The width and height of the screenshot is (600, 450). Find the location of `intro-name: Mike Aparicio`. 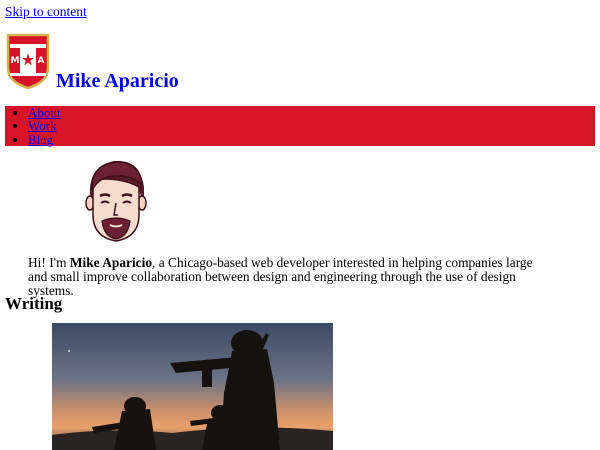

intro-name: Mike Aparicio is located at coordinates (111, 262).